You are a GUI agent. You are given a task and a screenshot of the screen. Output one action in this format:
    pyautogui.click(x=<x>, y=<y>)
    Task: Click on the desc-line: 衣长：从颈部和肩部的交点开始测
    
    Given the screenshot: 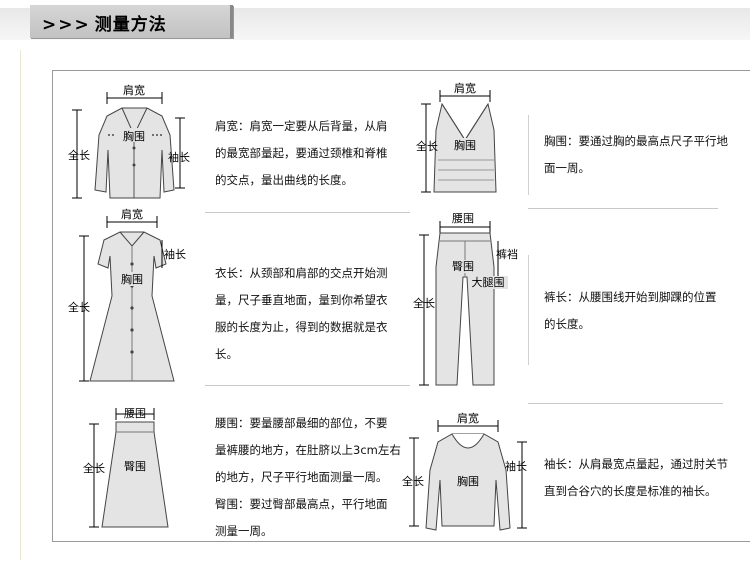 What is the action you would take?
    pyautogui.click(x=301, y=273)
    